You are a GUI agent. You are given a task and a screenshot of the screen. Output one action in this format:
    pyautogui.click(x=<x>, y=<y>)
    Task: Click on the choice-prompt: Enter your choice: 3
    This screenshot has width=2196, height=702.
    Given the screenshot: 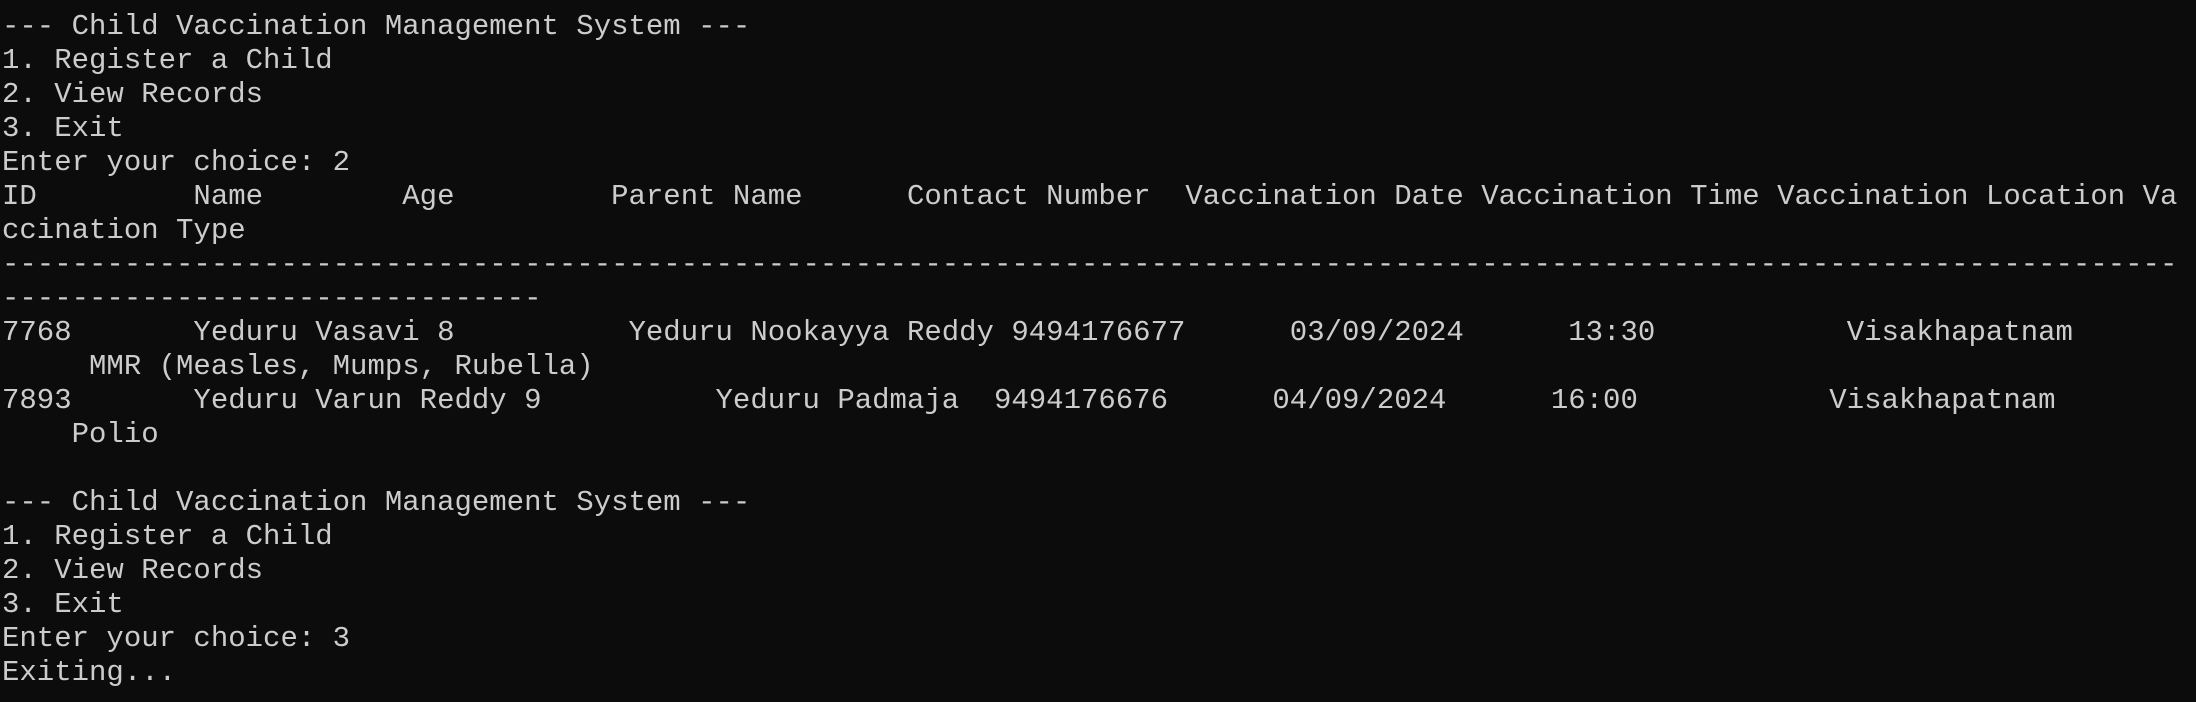 What is the action you would take?
    pyautogui.click(x=176, y=638)
    